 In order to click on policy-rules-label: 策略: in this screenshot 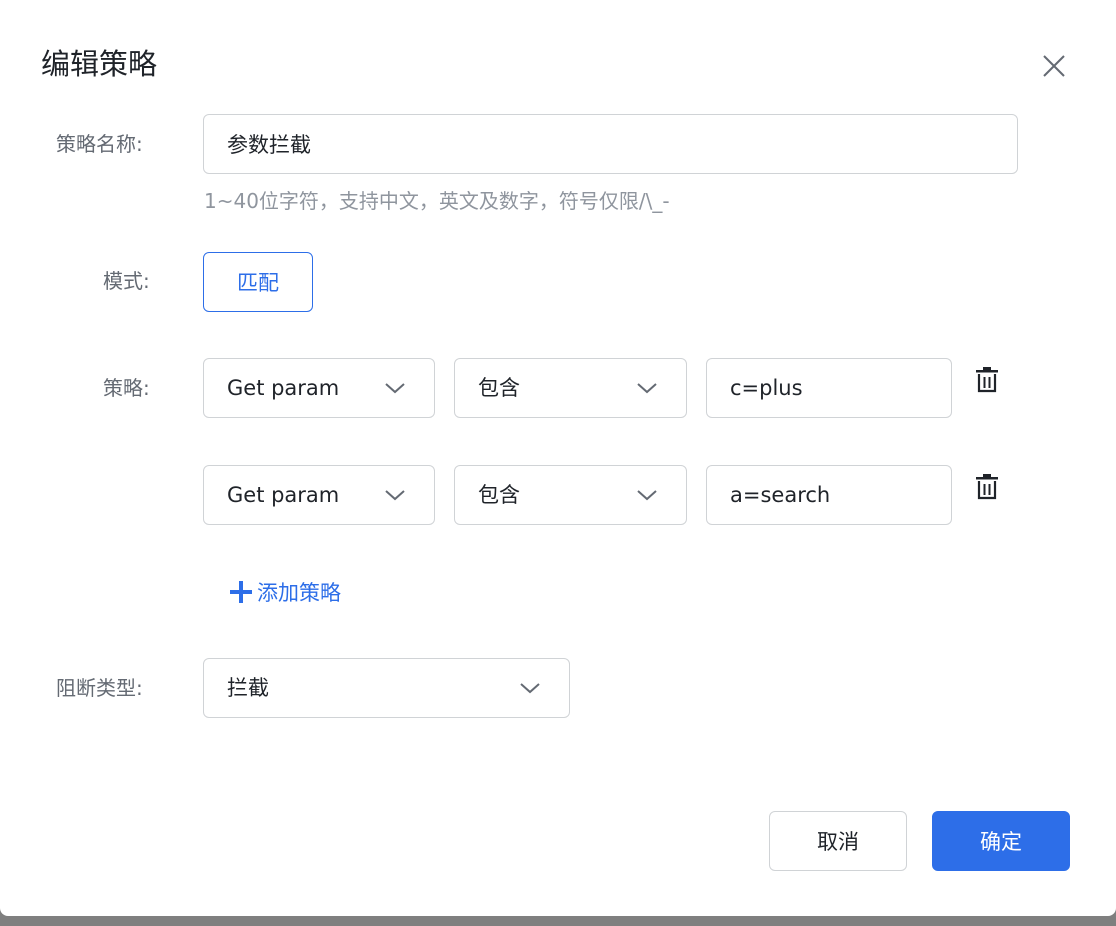, I will do `click(126, 388)`.